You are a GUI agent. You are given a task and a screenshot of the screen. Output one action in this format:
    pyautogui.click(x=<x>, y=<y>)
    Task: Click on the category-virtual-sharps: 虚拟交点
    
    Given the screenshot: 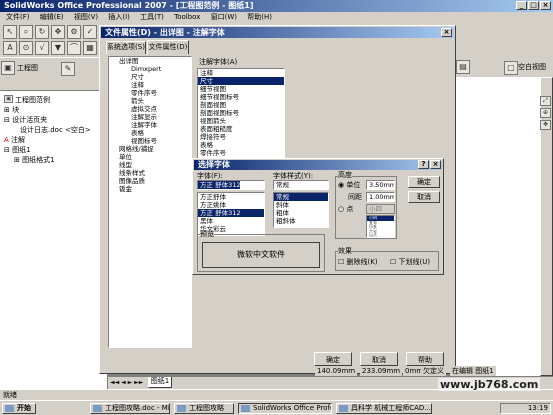 What is the action you would take?
    pyautogui.click(x=150, y=109)
    